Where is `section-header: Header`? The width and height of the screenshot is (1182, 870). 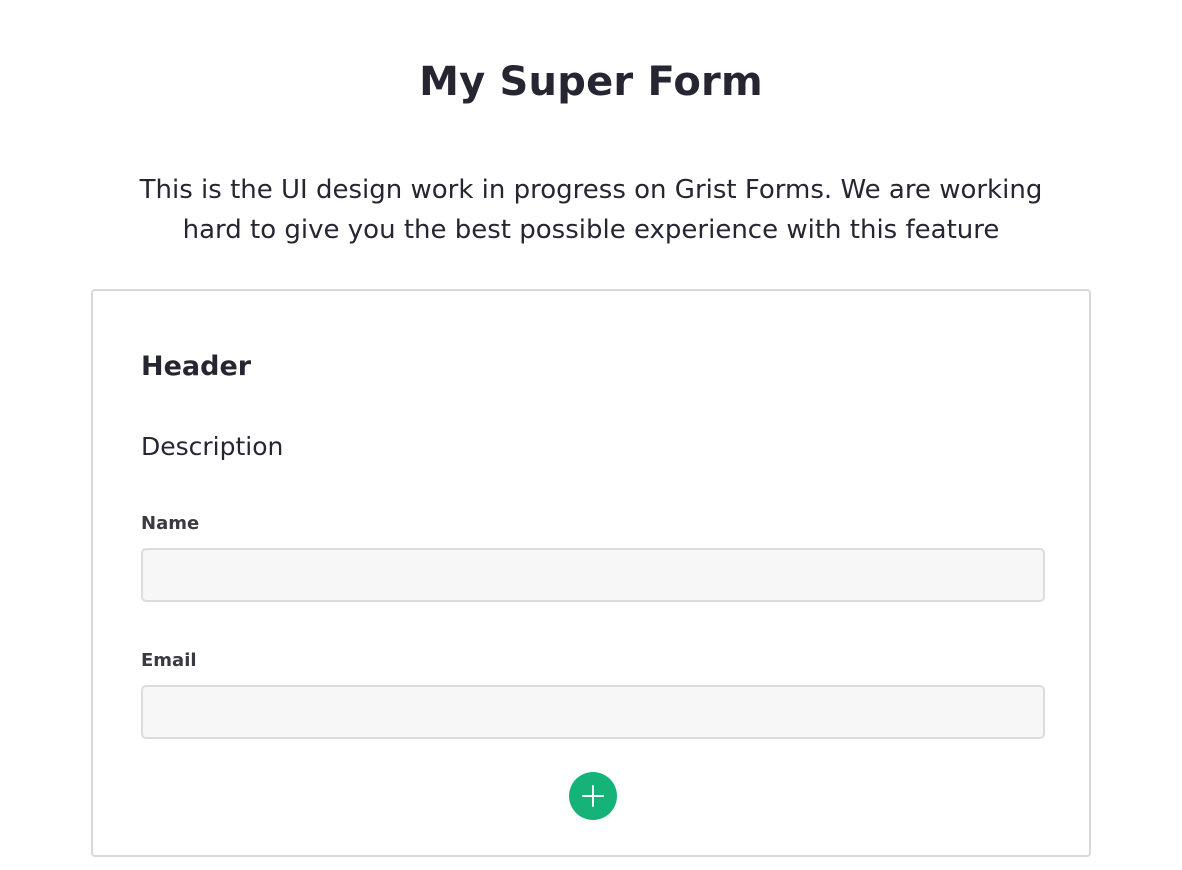 section-header: Header is located at coordinates (196, 367).